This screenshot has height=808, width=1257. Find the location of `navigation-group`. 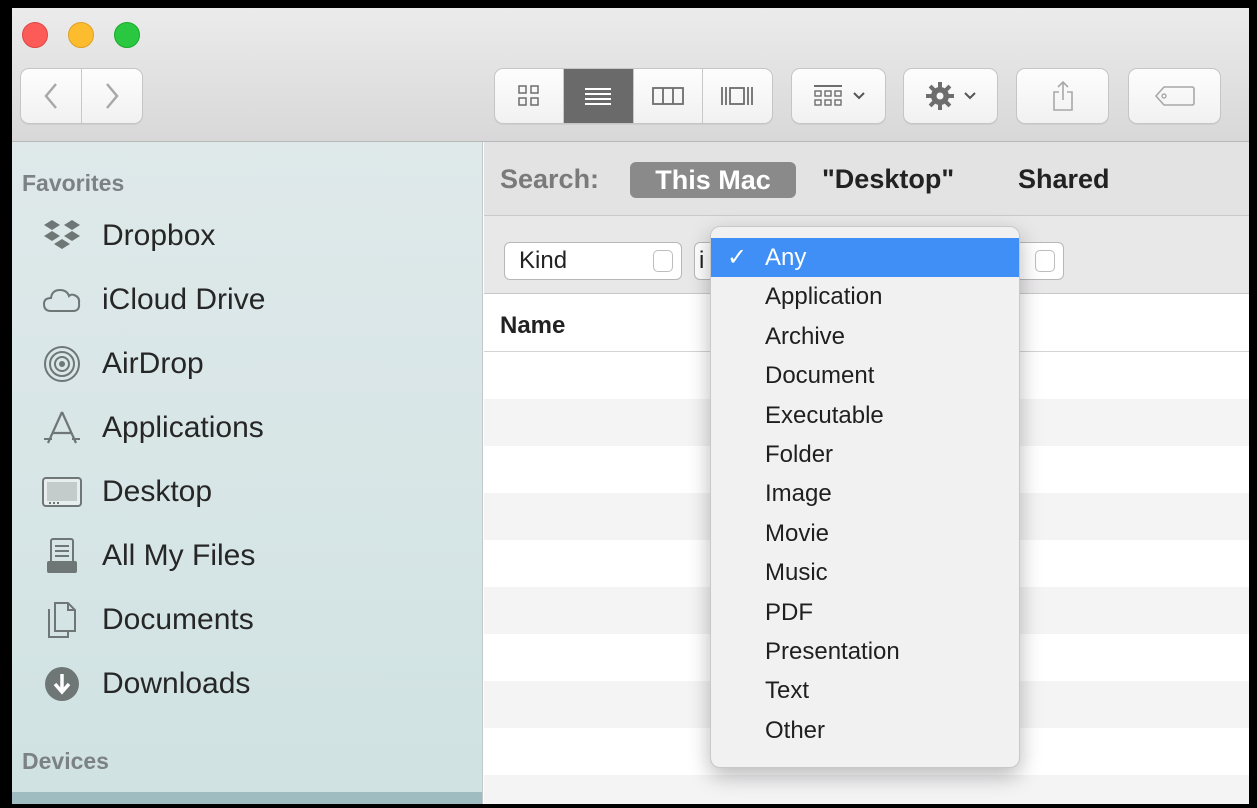

navigation-group is located at coordinates (81, 96).